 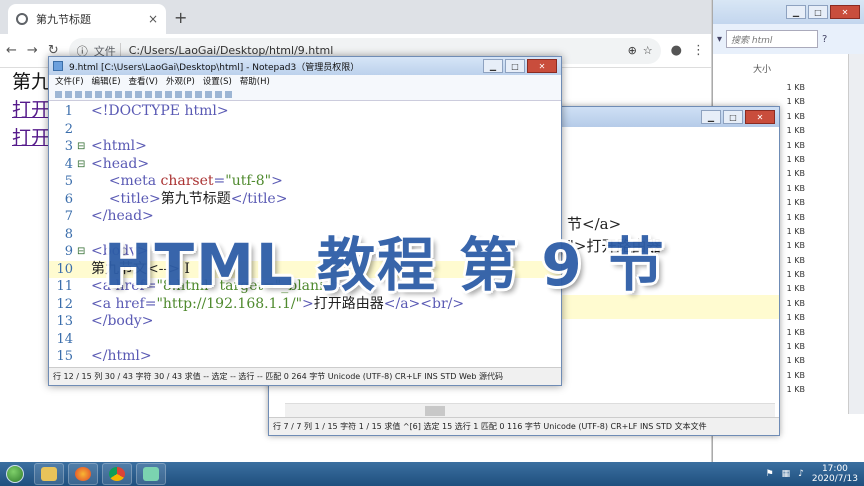 I want to click on save-icon, so click(x=78, y=94).